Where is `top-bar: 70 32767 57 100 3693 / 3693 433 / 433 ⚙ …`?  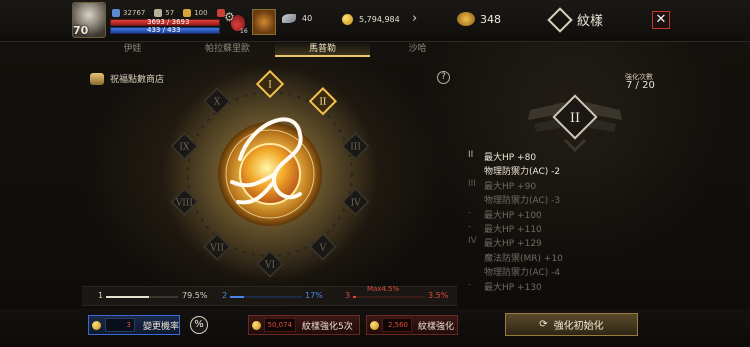 top-bar: 70 32767 57 100 3693 / 3693 433 / 433 ⚙ … is located at coordinates (375, 21).